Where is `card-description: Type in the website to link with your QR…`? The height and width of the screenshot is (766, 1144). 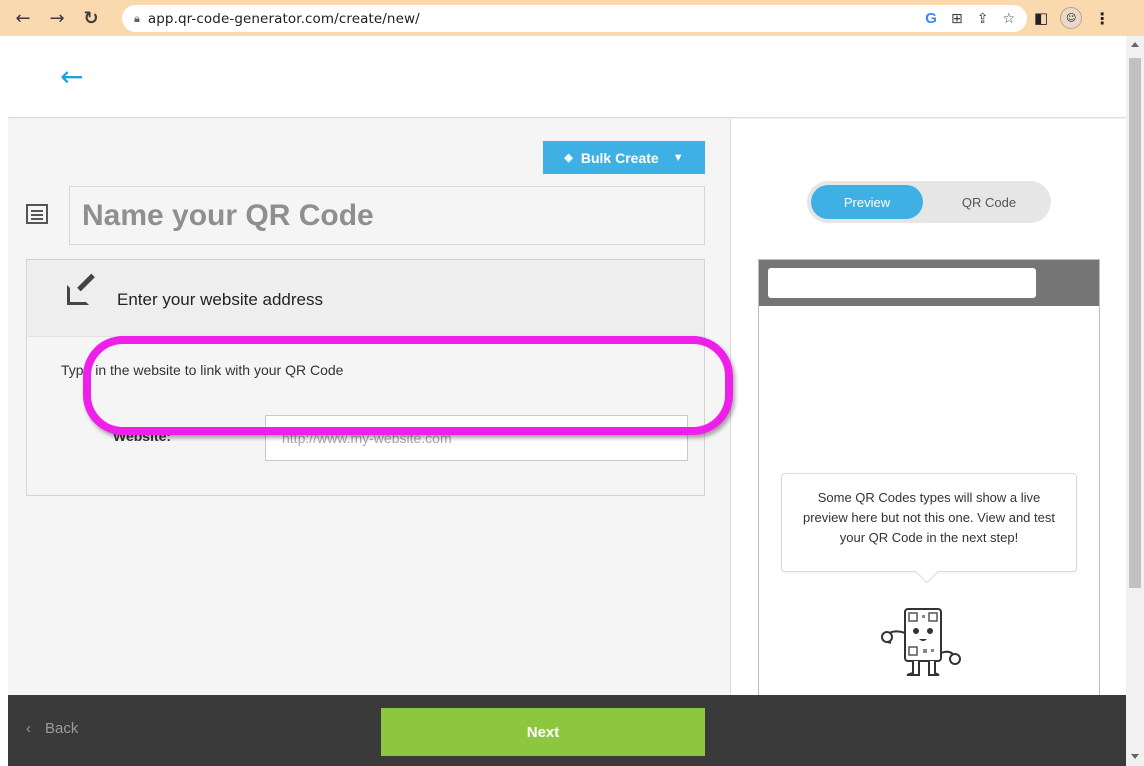 card-description: Type in the website to link with your QR… is located at coordinates (202, 370).